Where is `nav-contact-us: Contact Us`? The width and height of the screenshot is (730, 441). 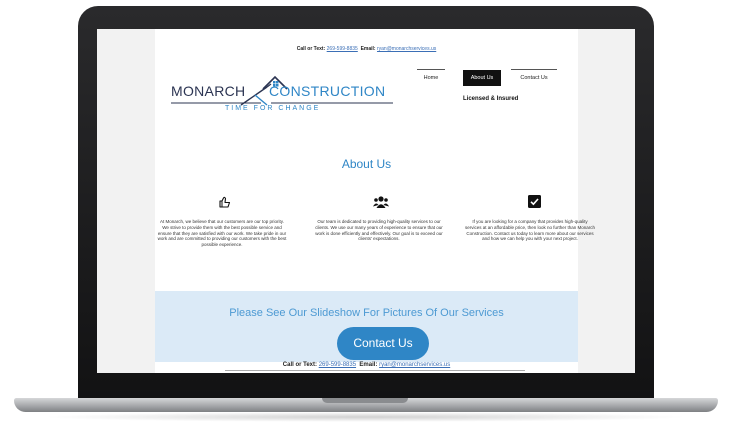 nav-contact-us: Contact Us is located at coordinates (534, 78).